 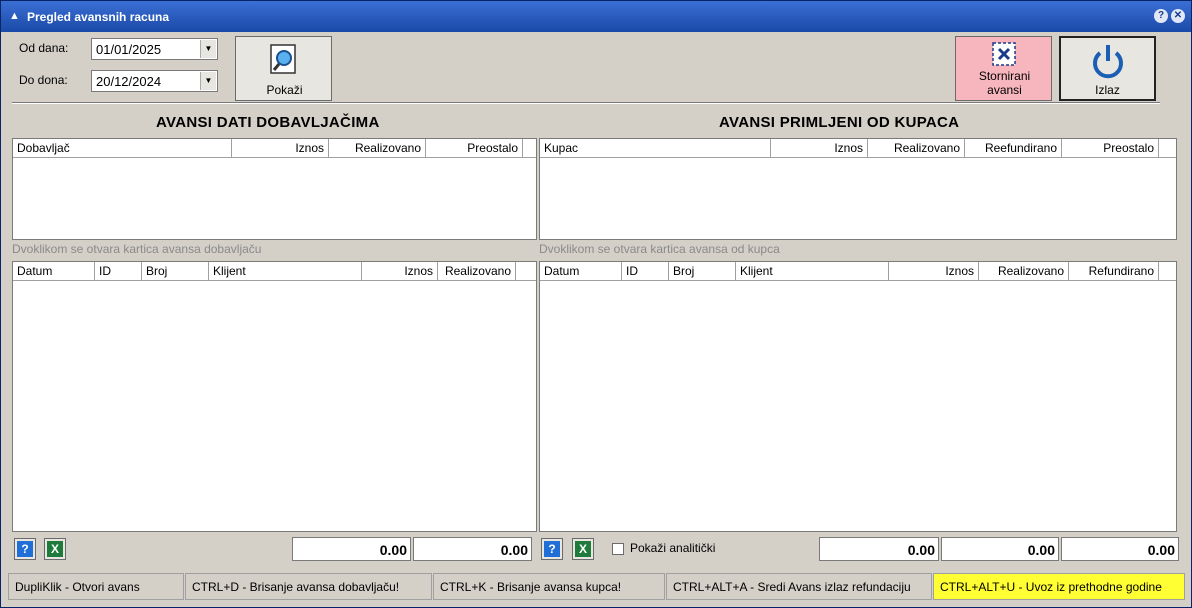 What do you see at coordinates (43, 80) in the screenshot?
I see `to-date-label: Do dona:` at bounding box center [43, 80].